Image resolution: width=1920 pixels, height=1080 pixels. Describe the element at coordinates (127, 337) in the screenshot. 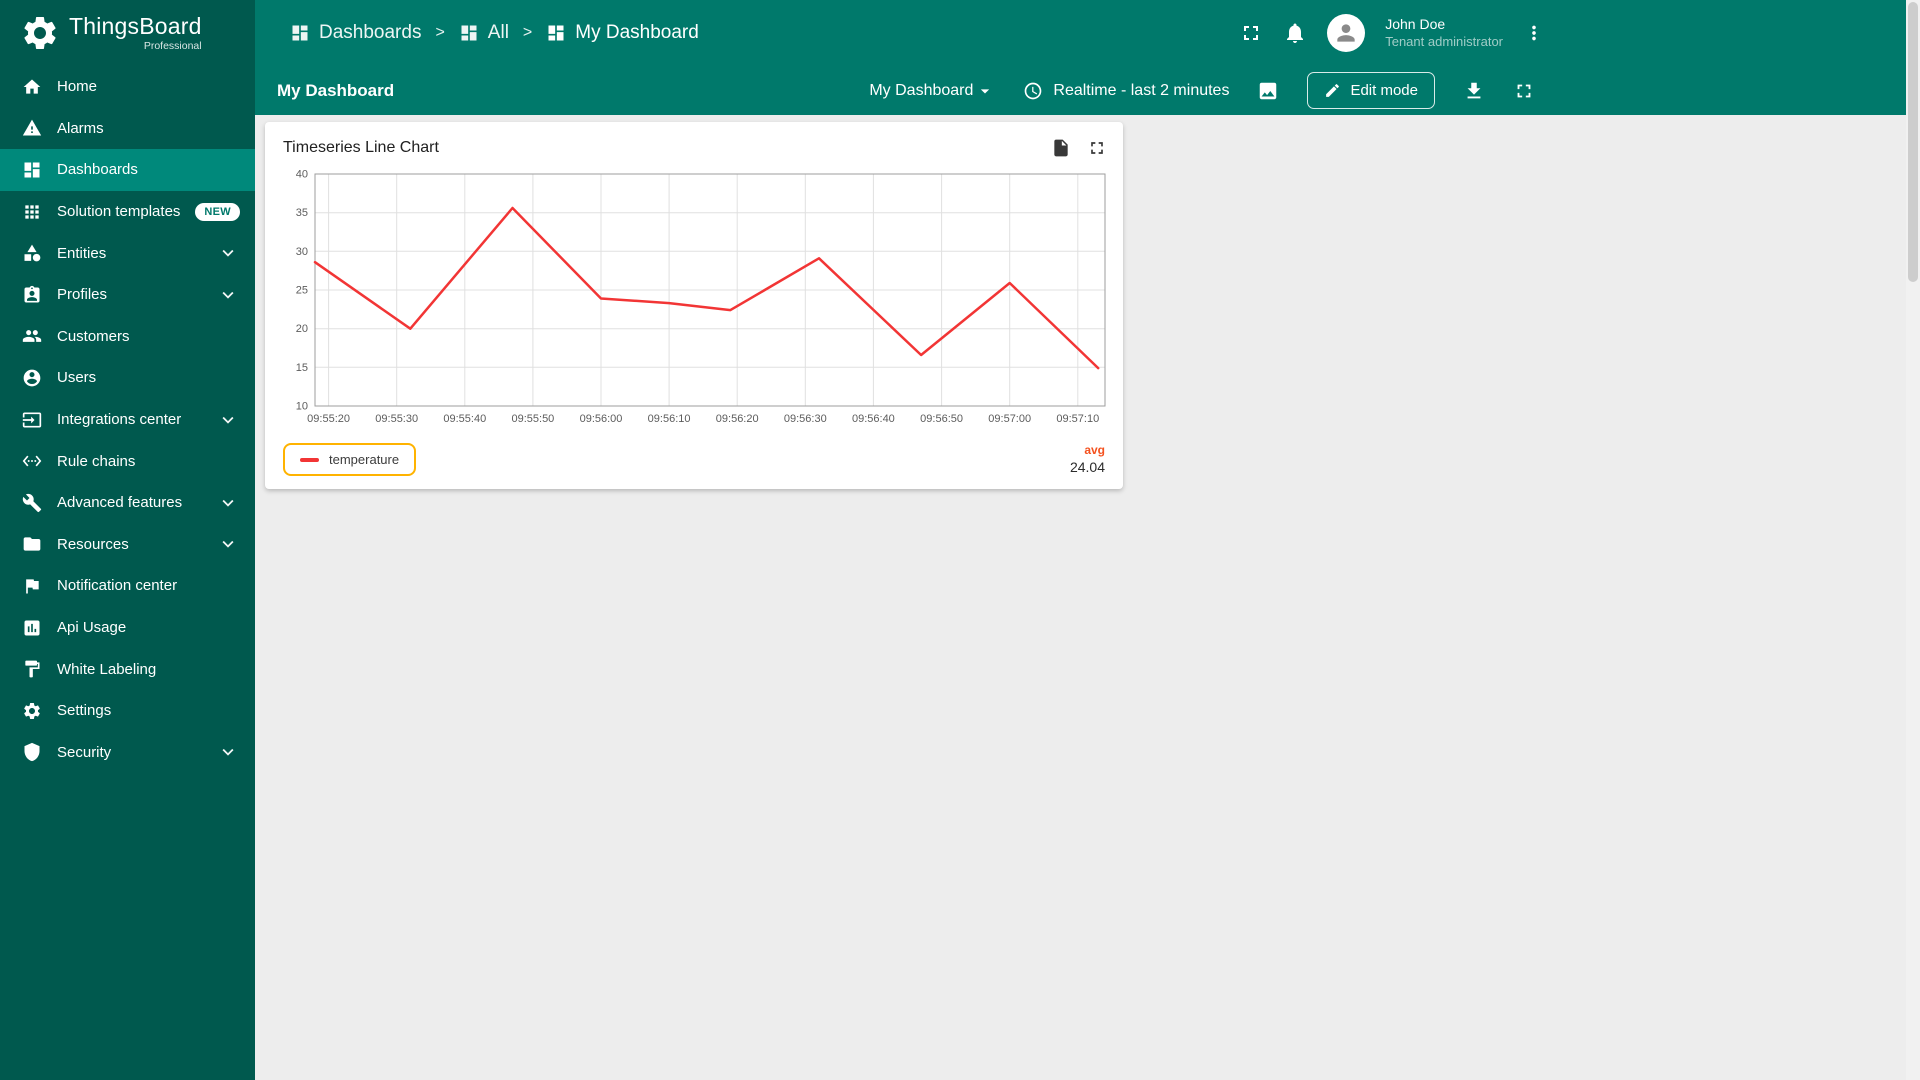

I see `sidebar-item-customers: Customers` at that location.